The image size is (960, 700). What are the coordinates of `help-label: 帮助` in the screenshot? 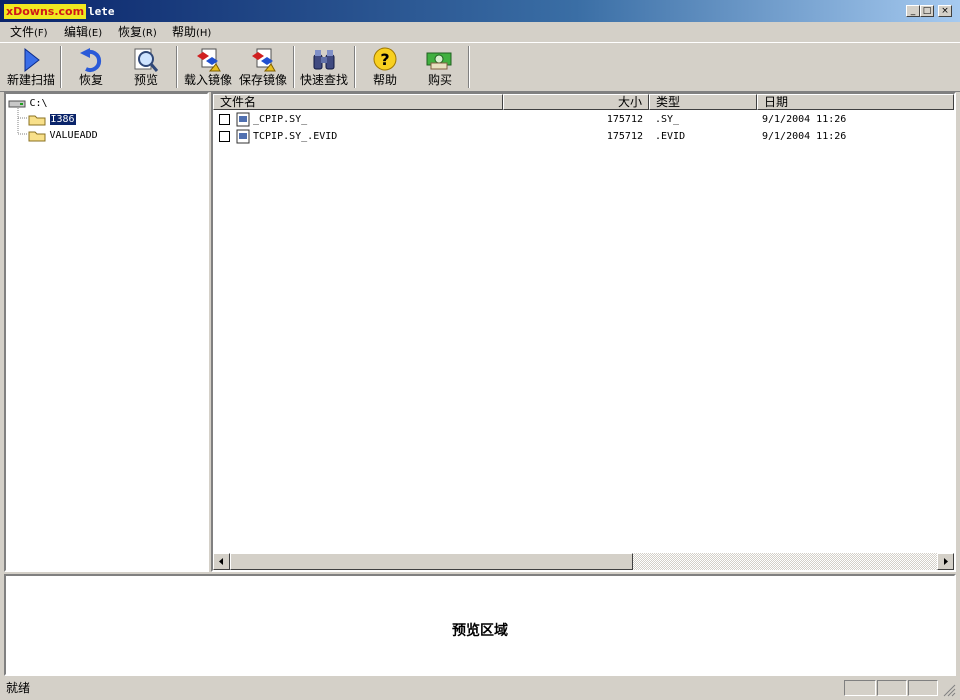 It's located at (384, 80).